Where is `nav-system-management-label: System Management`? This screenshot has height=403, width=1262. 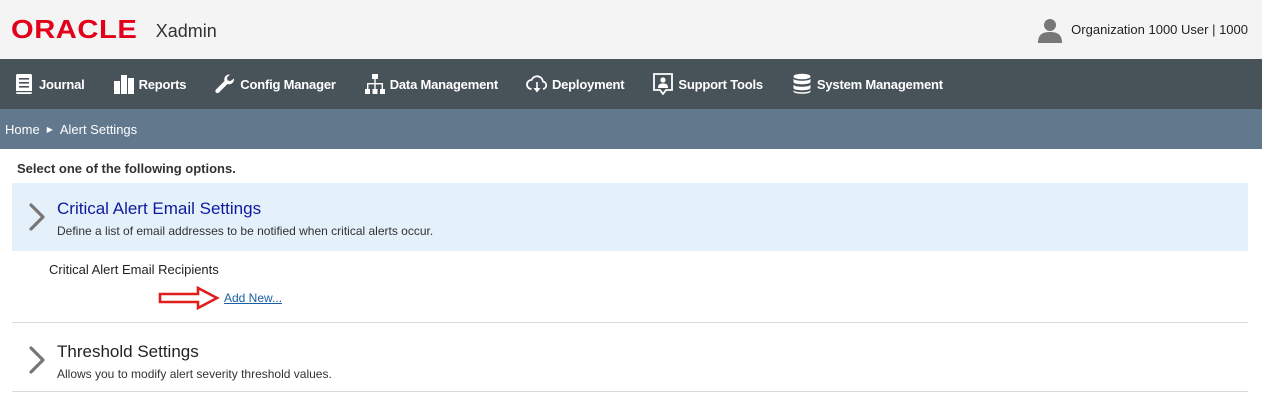 nav-system-management-label: System Management is located at coordinates (879, 84).